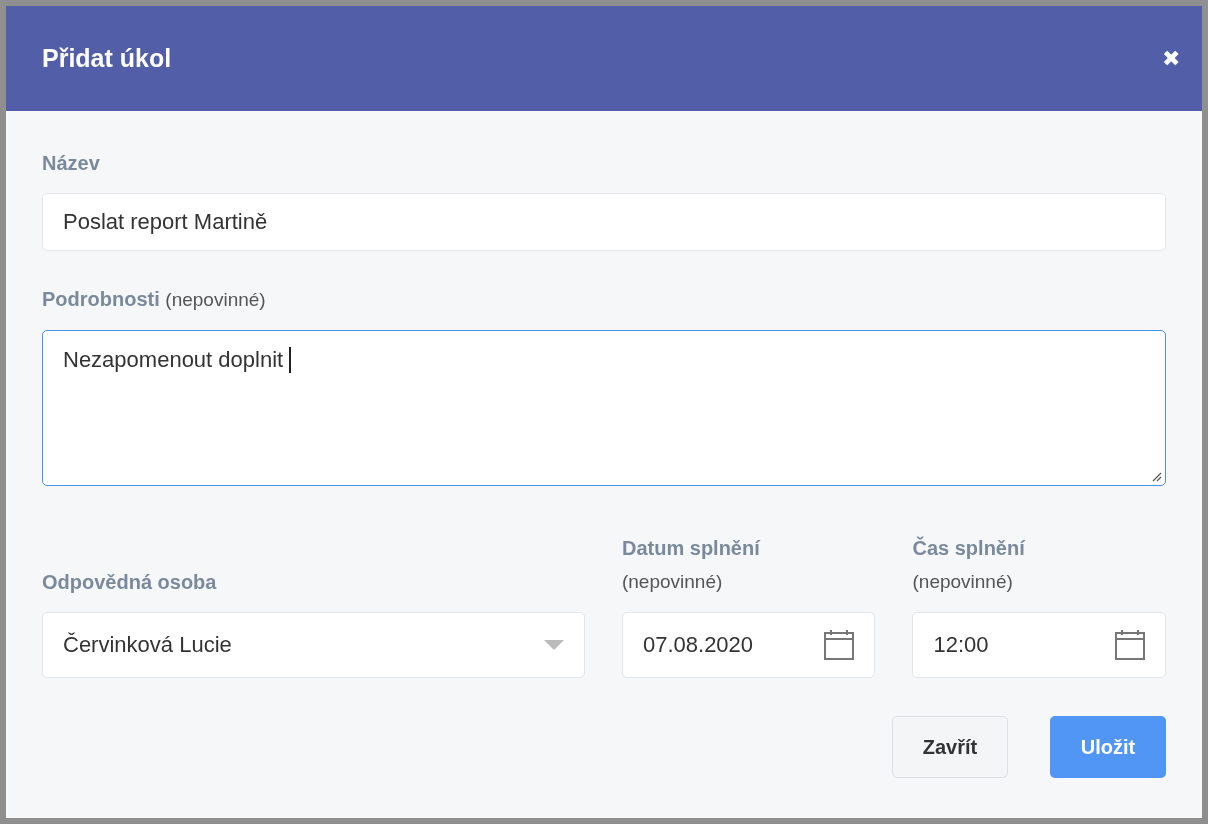  What do you see at coordinates (71, 163) in the screenshot?
I see `field-label: Název` at bounding box center [71, 163].